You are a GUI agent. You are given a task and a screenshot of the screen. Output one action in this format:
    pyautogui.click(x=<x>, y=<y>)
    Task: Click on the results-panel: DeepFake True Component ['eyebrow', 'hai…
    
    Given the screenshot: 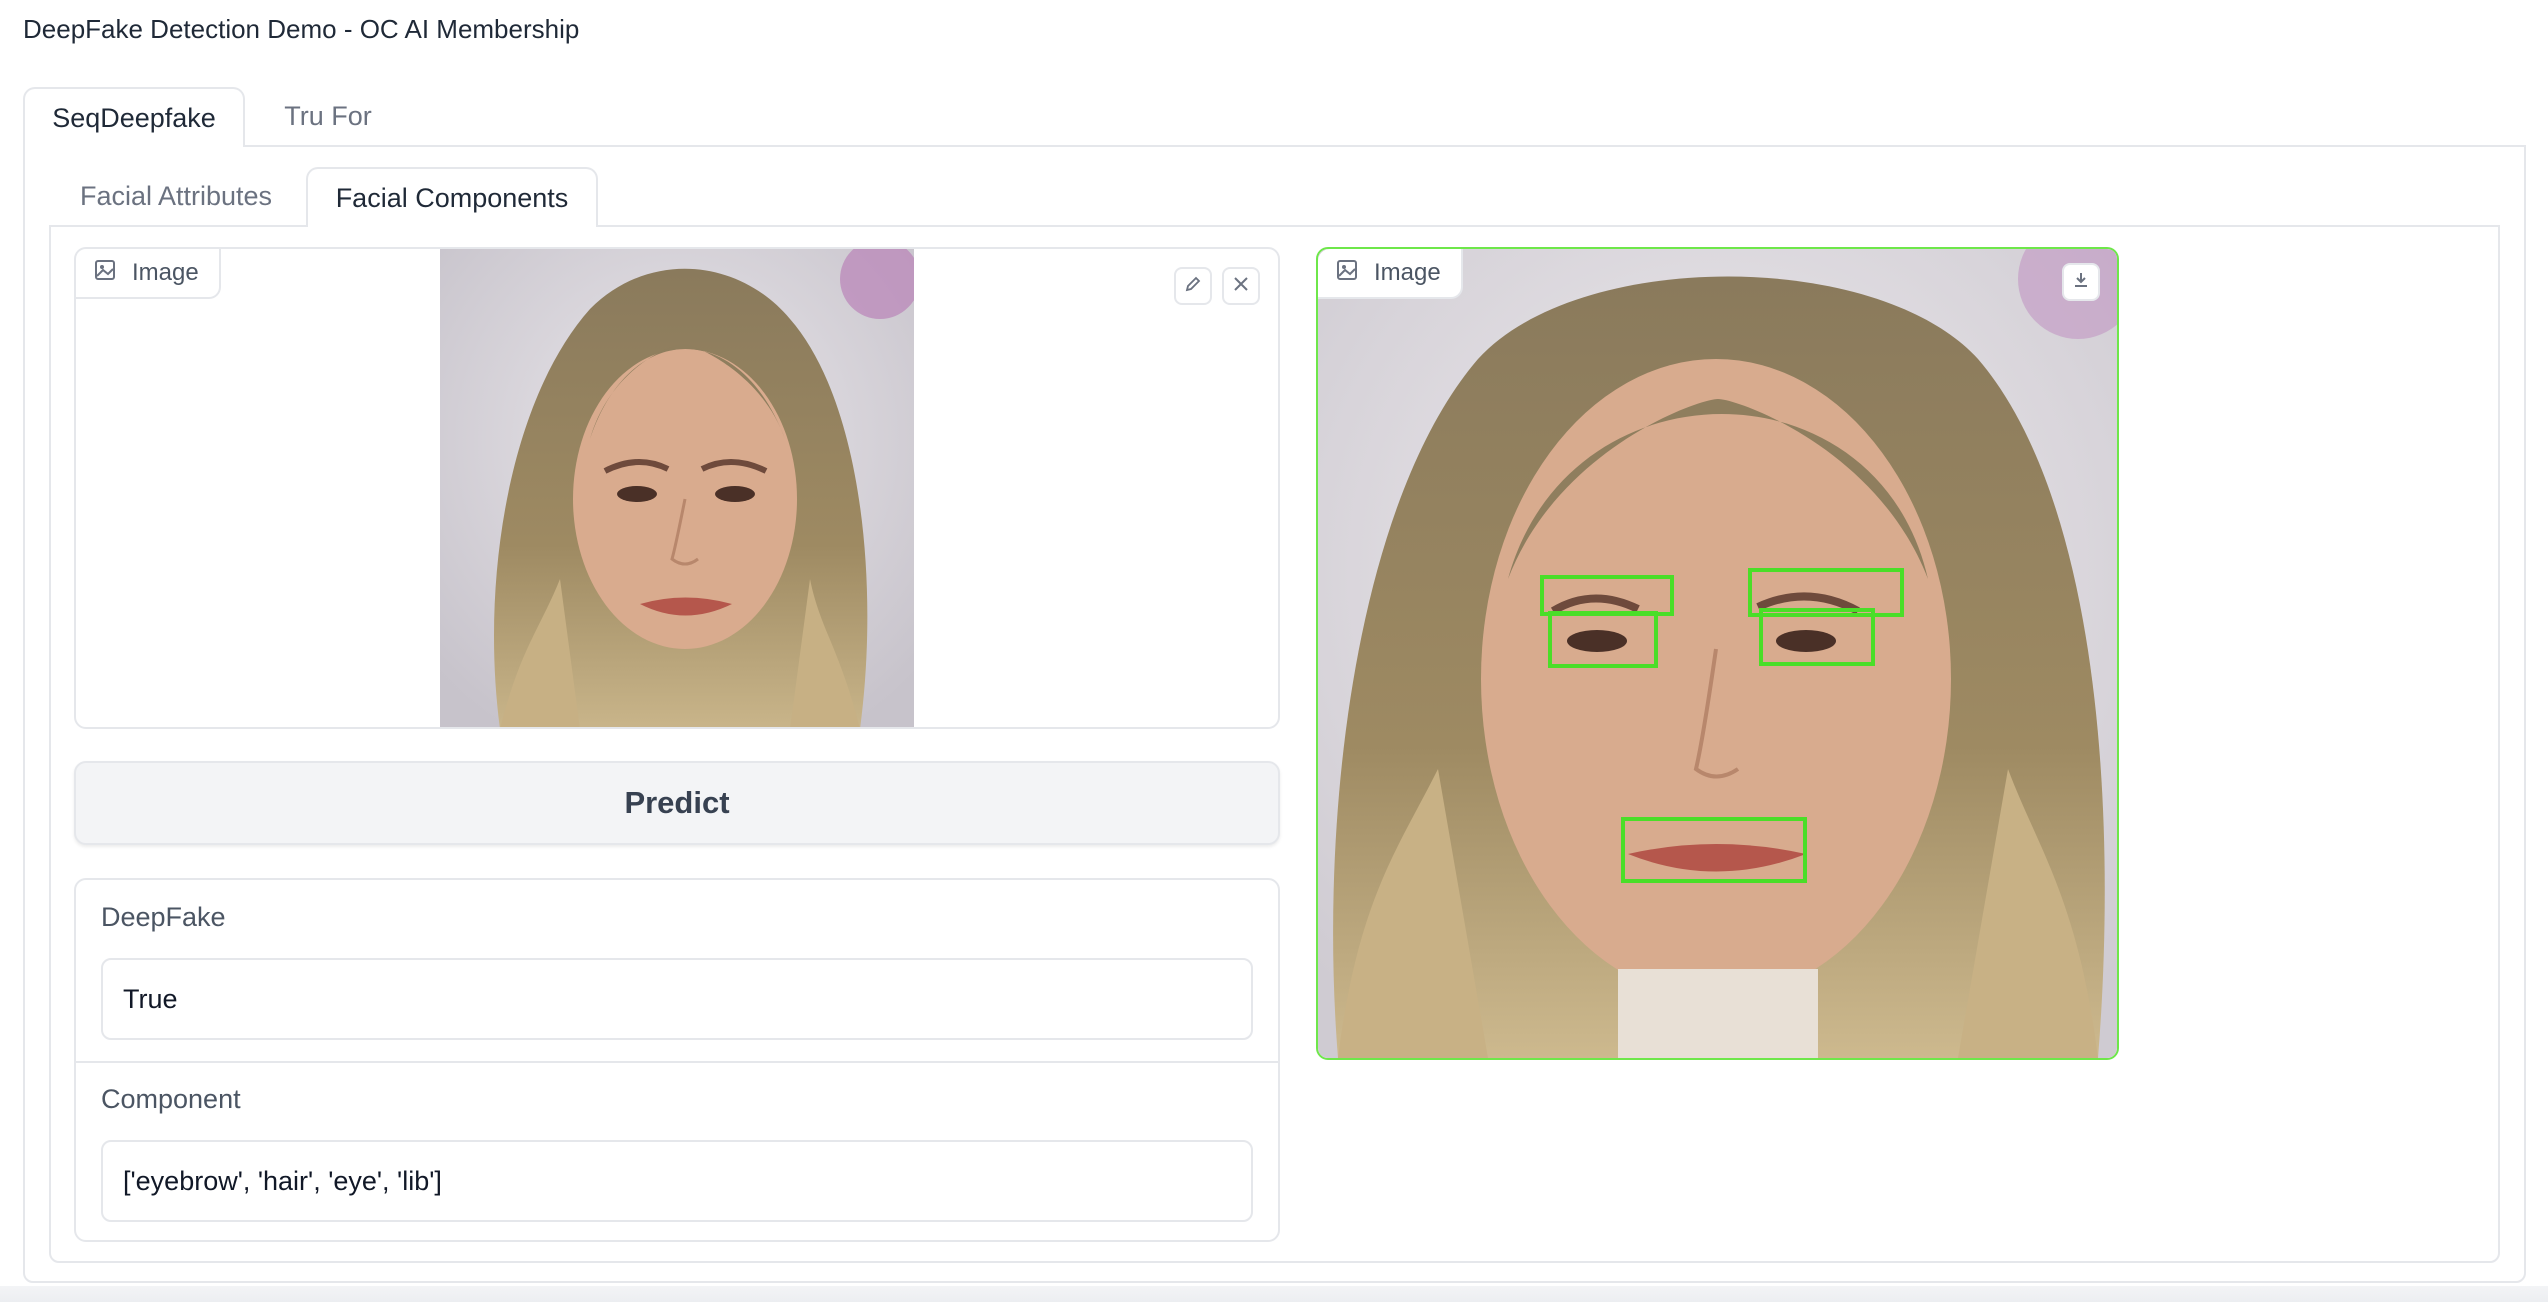 What is the action you would take?
    pyautogui.click(x=677, y=1060)
    